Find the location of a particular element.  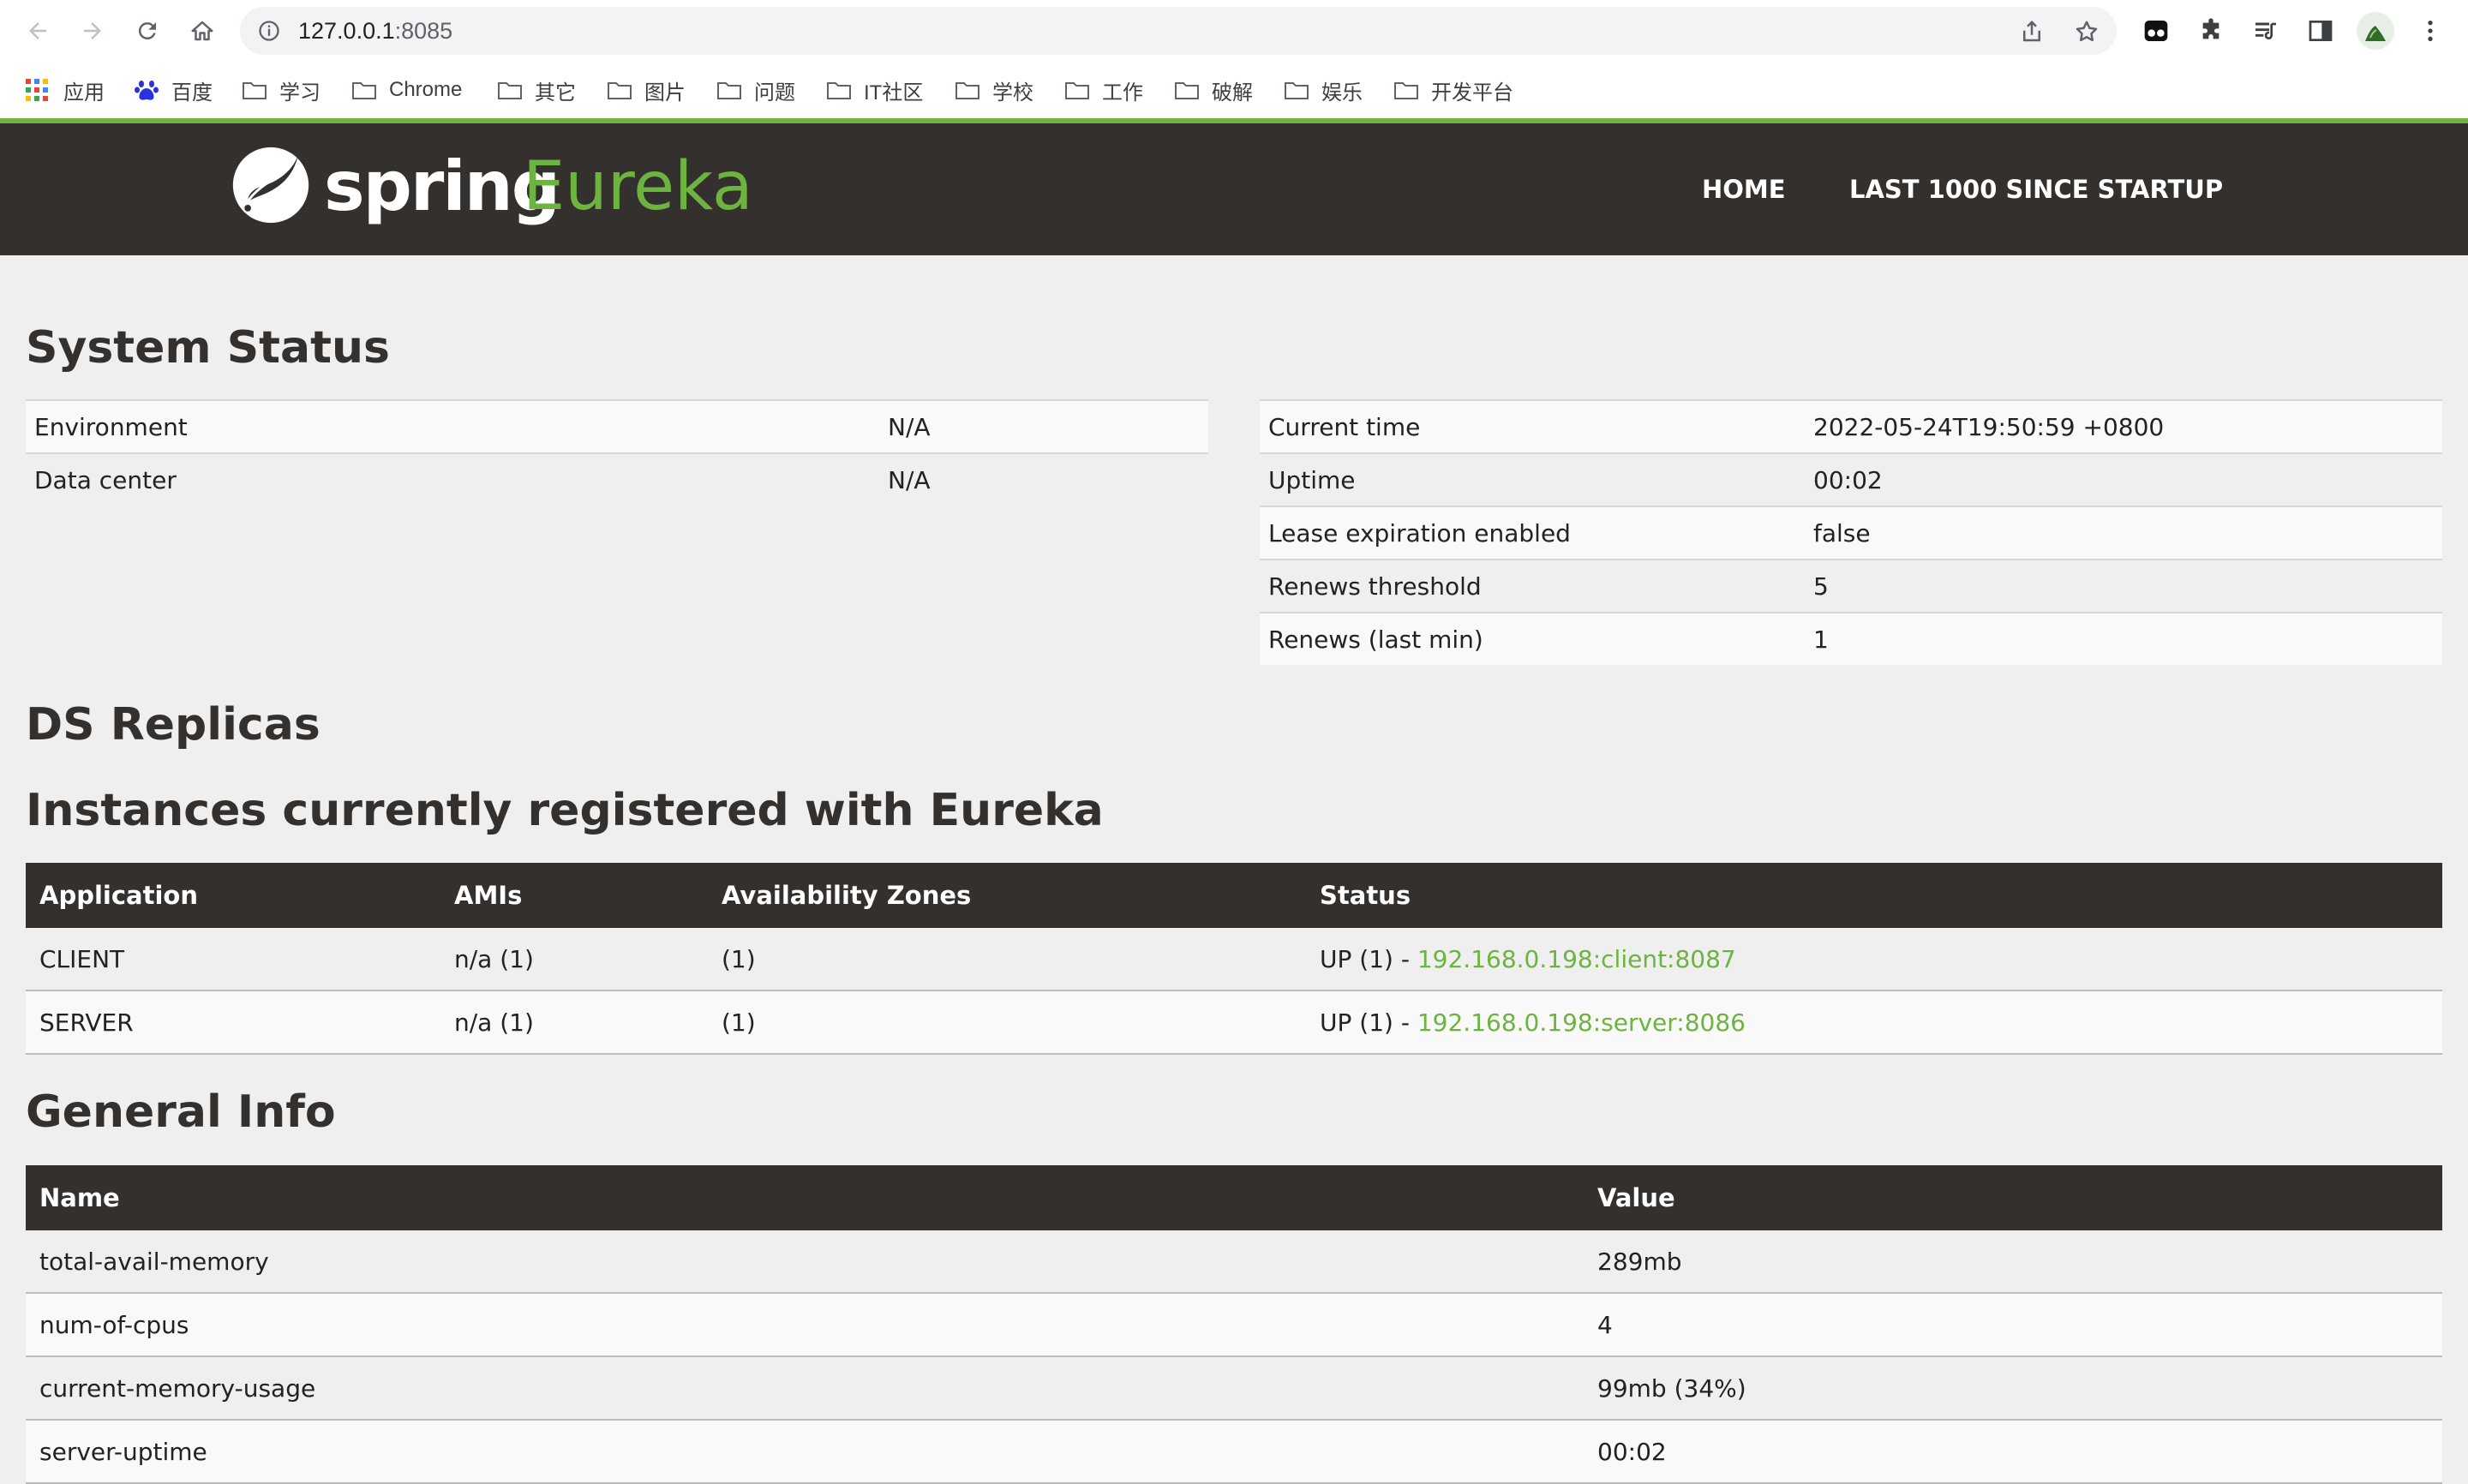

column-header: Availability Zones is located at coordinates (1007, 895).